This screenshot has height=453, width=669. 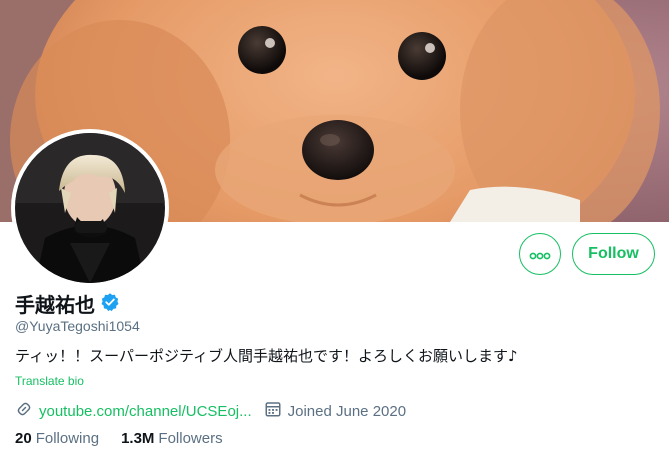 What do you see at coordinates (138, 438) in the screenshot?
I see `followers-count: 1.3M` at bounding box center [138, 438].